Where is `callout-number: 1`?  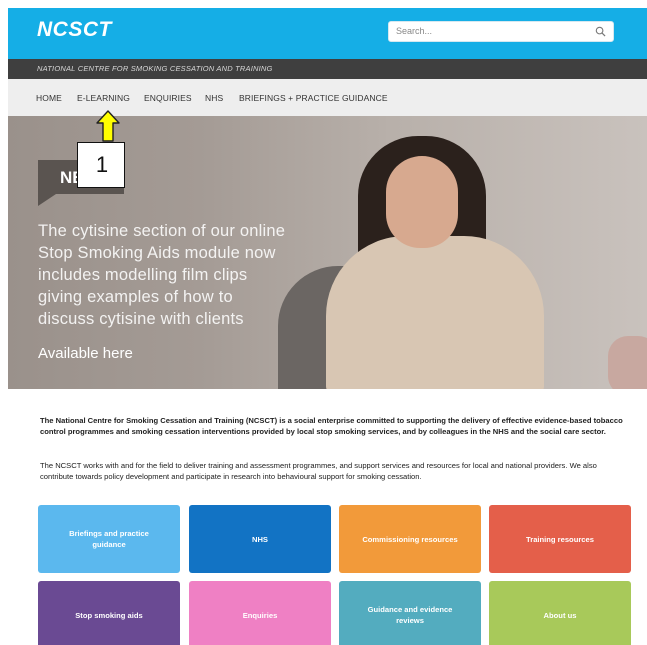 callout-number: 1 is located at coordinates (102, 164).